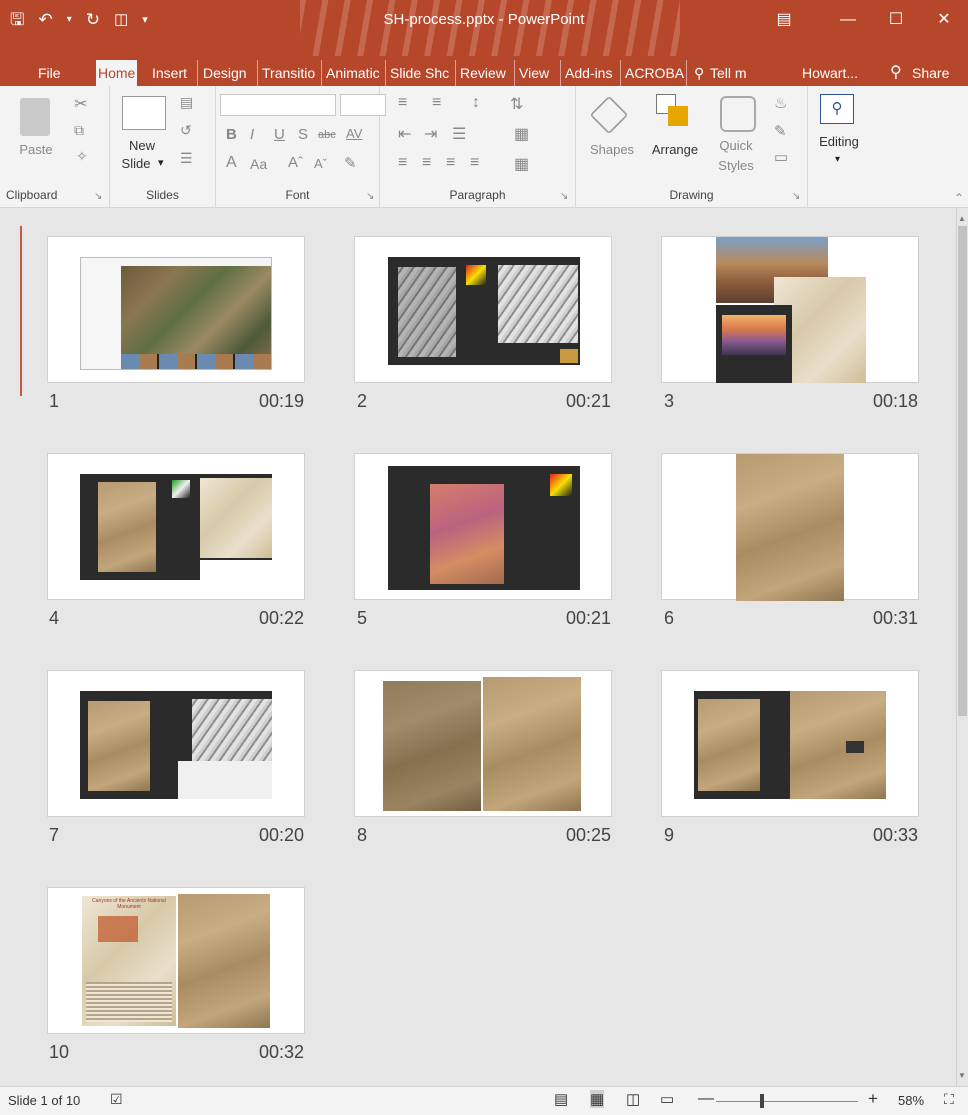  What do you see at coordinates (487, 73) in the screenshot?
I see `tab-review: Review` at bounding box center [487, 73].